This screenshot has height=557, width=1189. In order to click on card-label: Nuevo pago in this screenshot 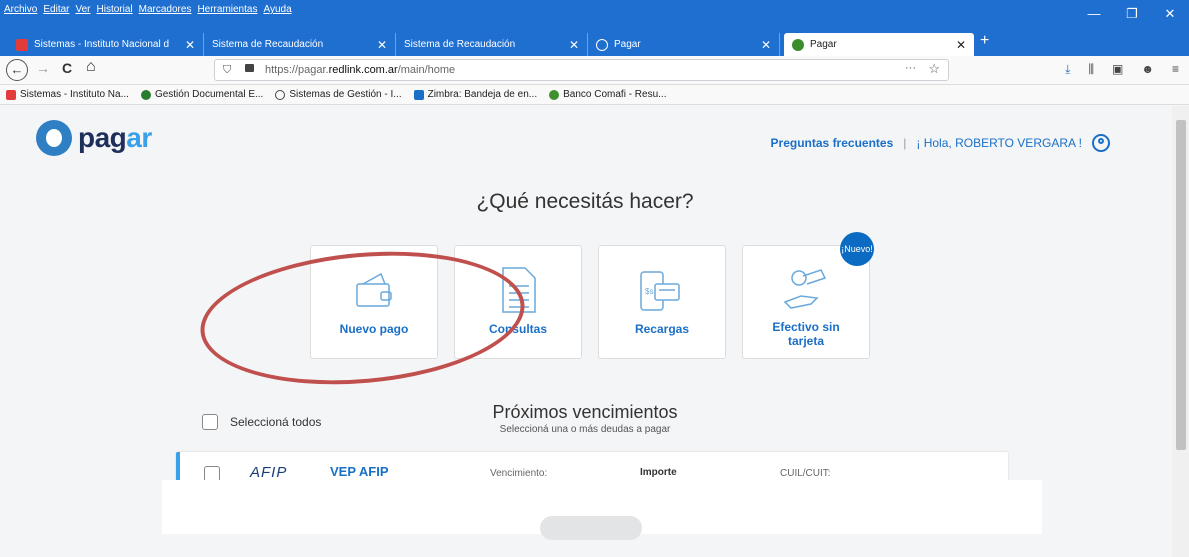, I will do `click(374, 329)`.